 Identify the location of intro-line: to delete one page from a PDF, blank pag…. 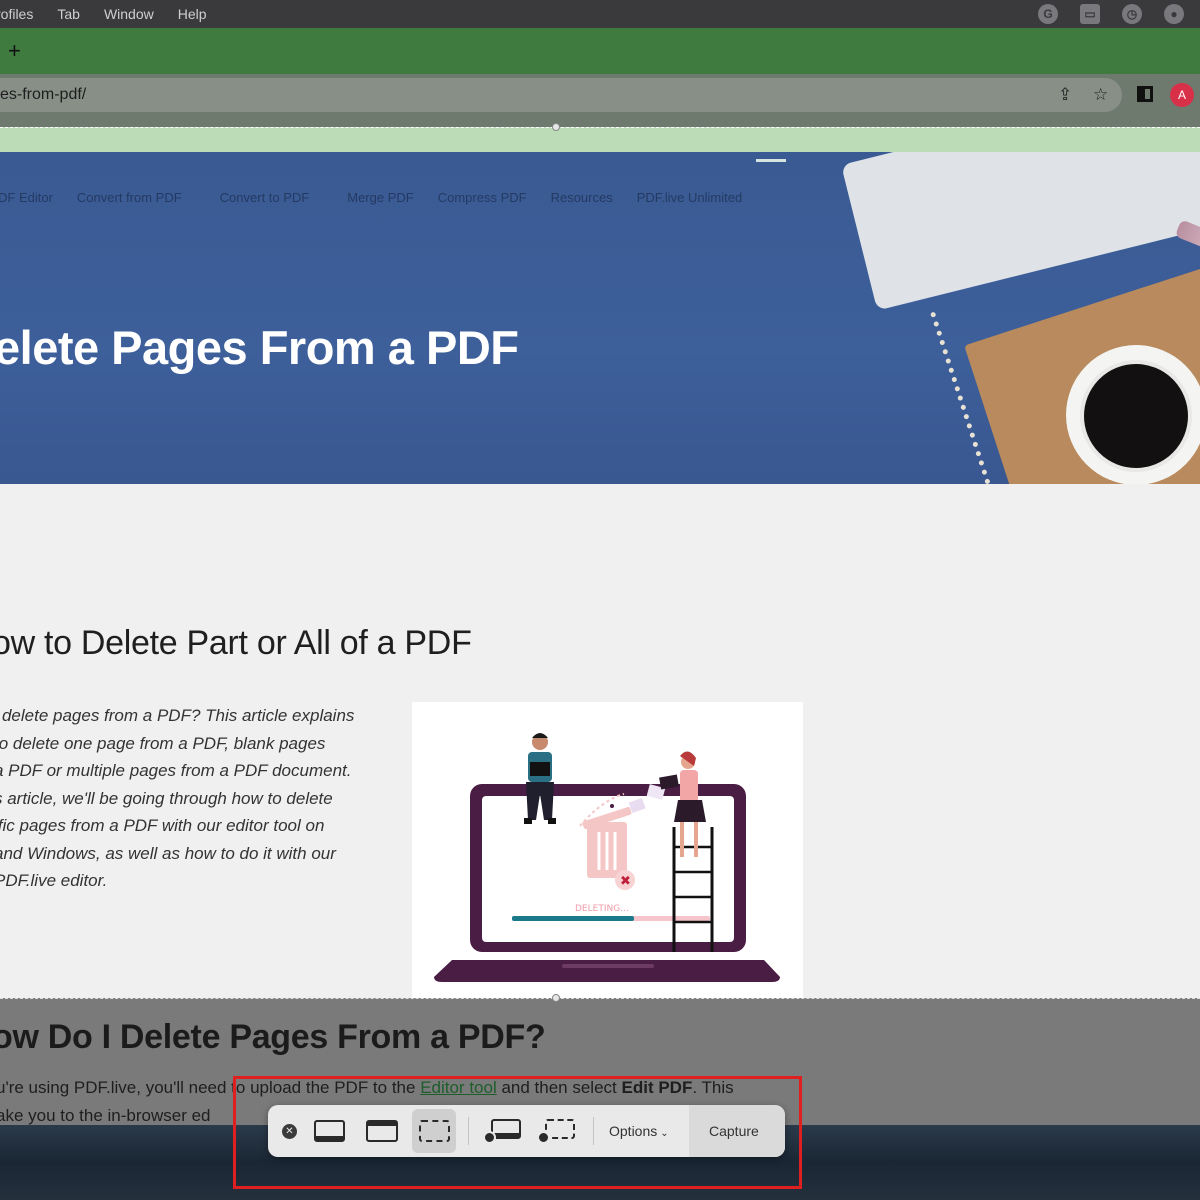
(163, 743).